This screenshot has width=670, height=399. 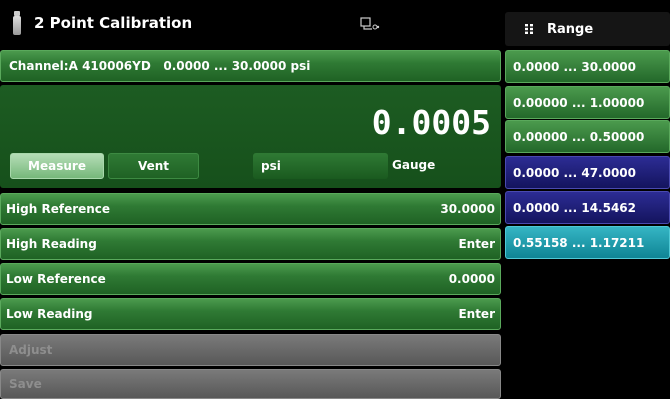 I want to click on high-reading-row: High Reading Enter, so click(x=250, y=244).